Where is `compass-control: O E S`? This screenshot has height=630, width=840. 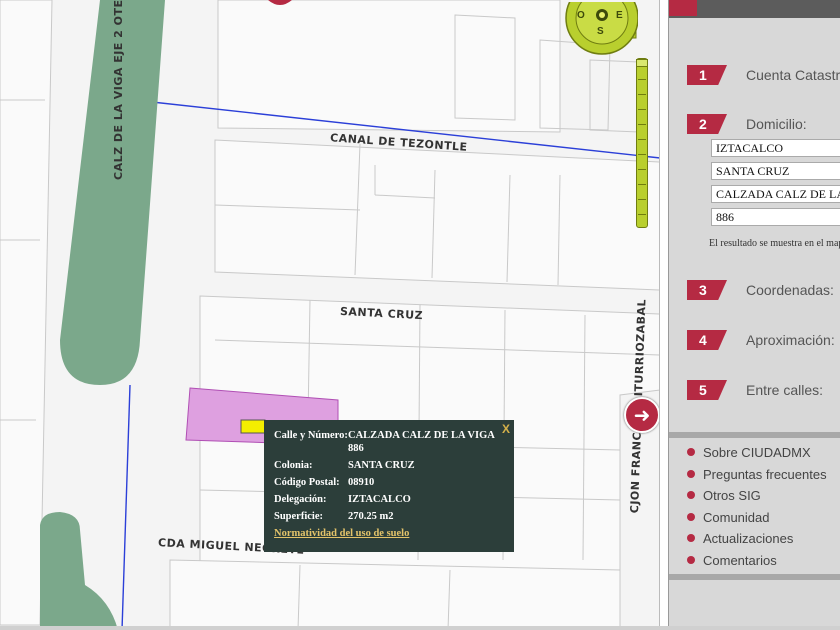
compass-control: O E S is located at coordinates (601, 32).